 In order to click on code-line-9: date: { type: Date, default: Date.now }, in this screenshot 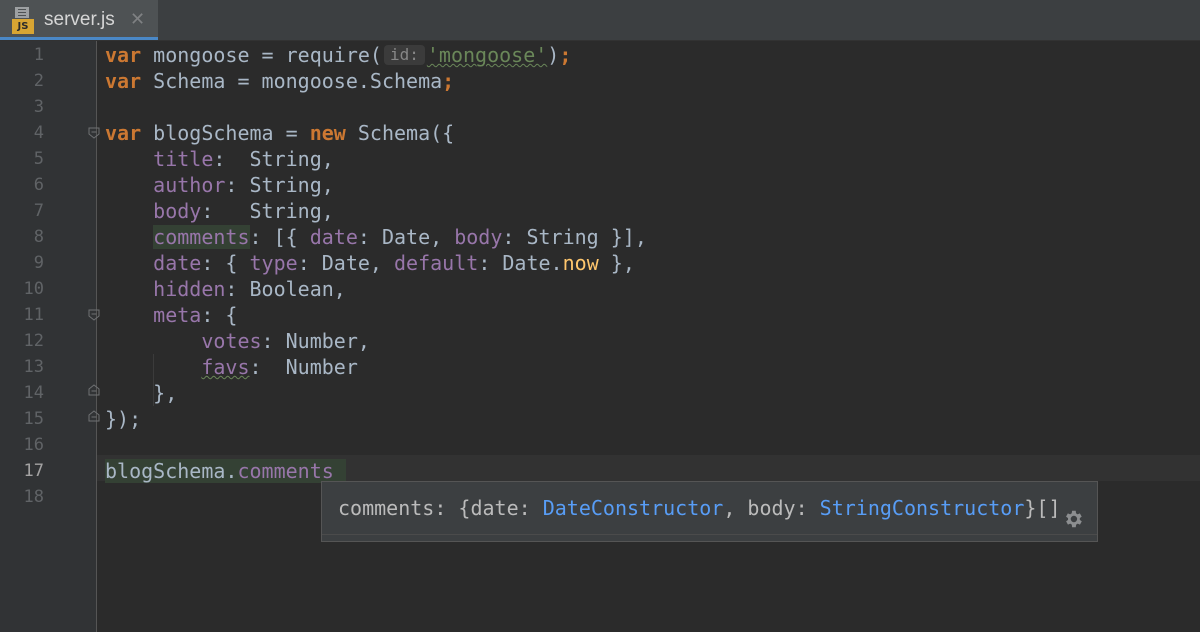, I will do `click(394, 263)`.